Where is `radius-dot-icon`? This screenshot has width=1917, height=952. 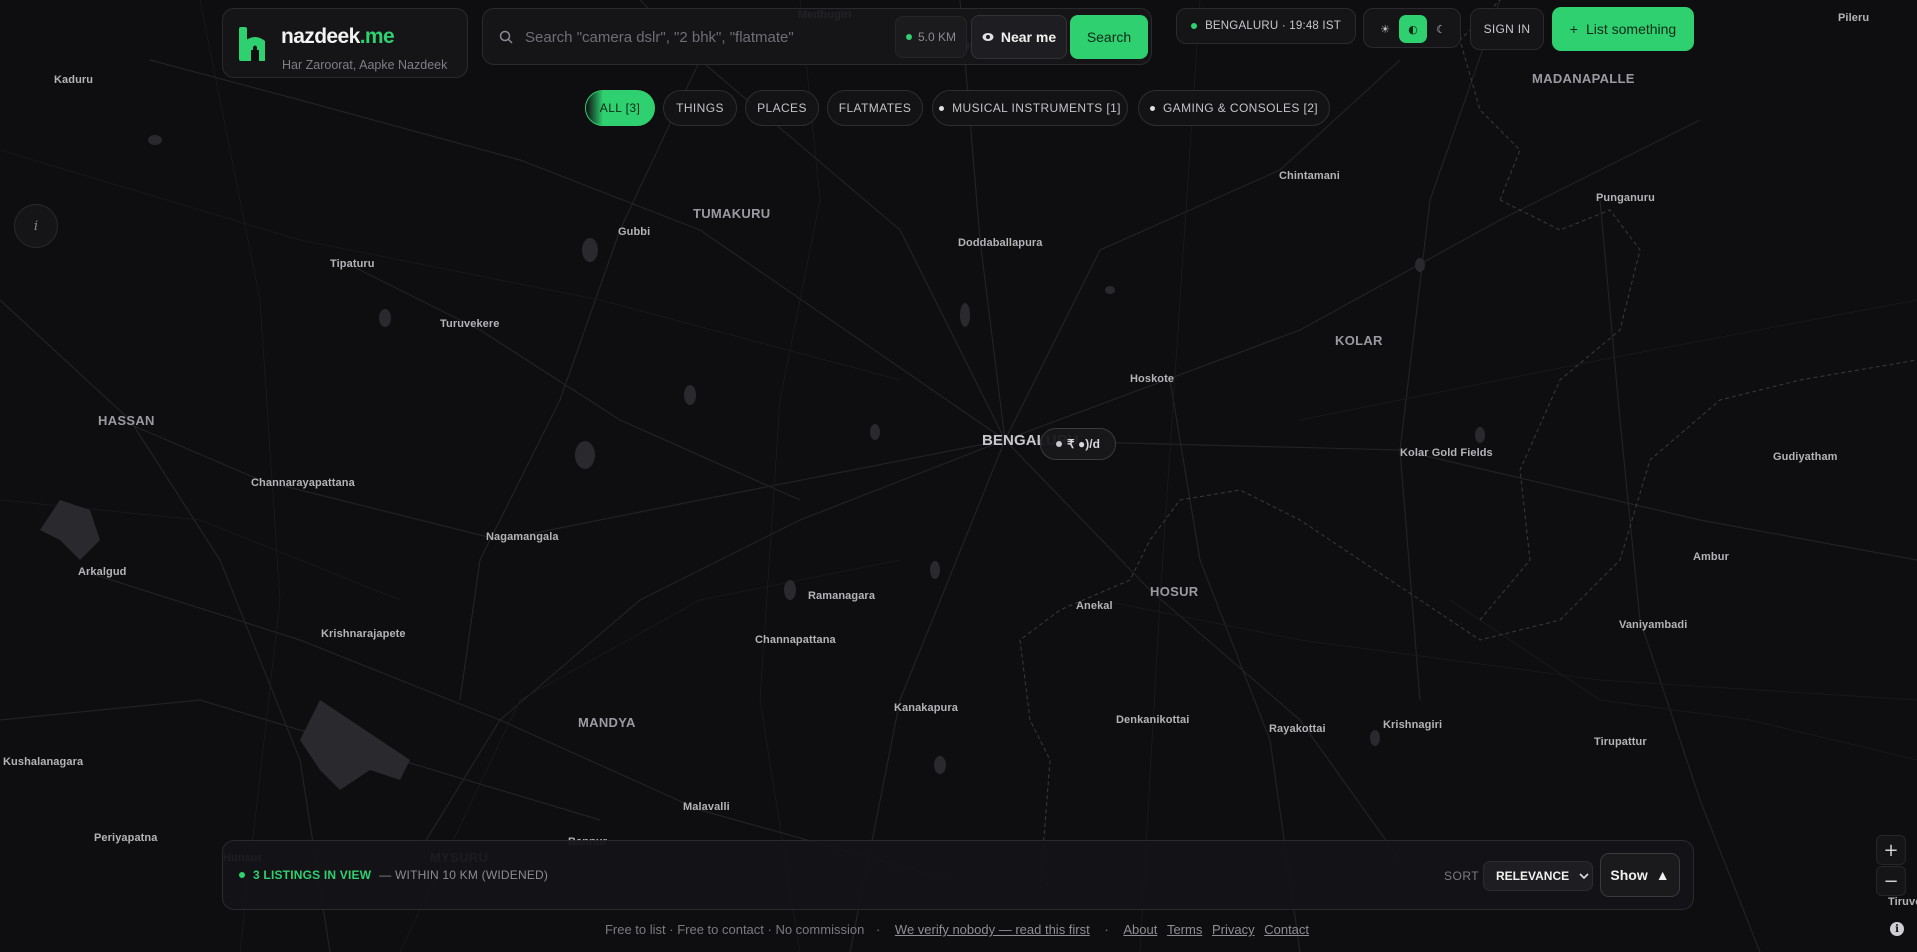
radius-dot-icon is located at coordinates (908, 37).